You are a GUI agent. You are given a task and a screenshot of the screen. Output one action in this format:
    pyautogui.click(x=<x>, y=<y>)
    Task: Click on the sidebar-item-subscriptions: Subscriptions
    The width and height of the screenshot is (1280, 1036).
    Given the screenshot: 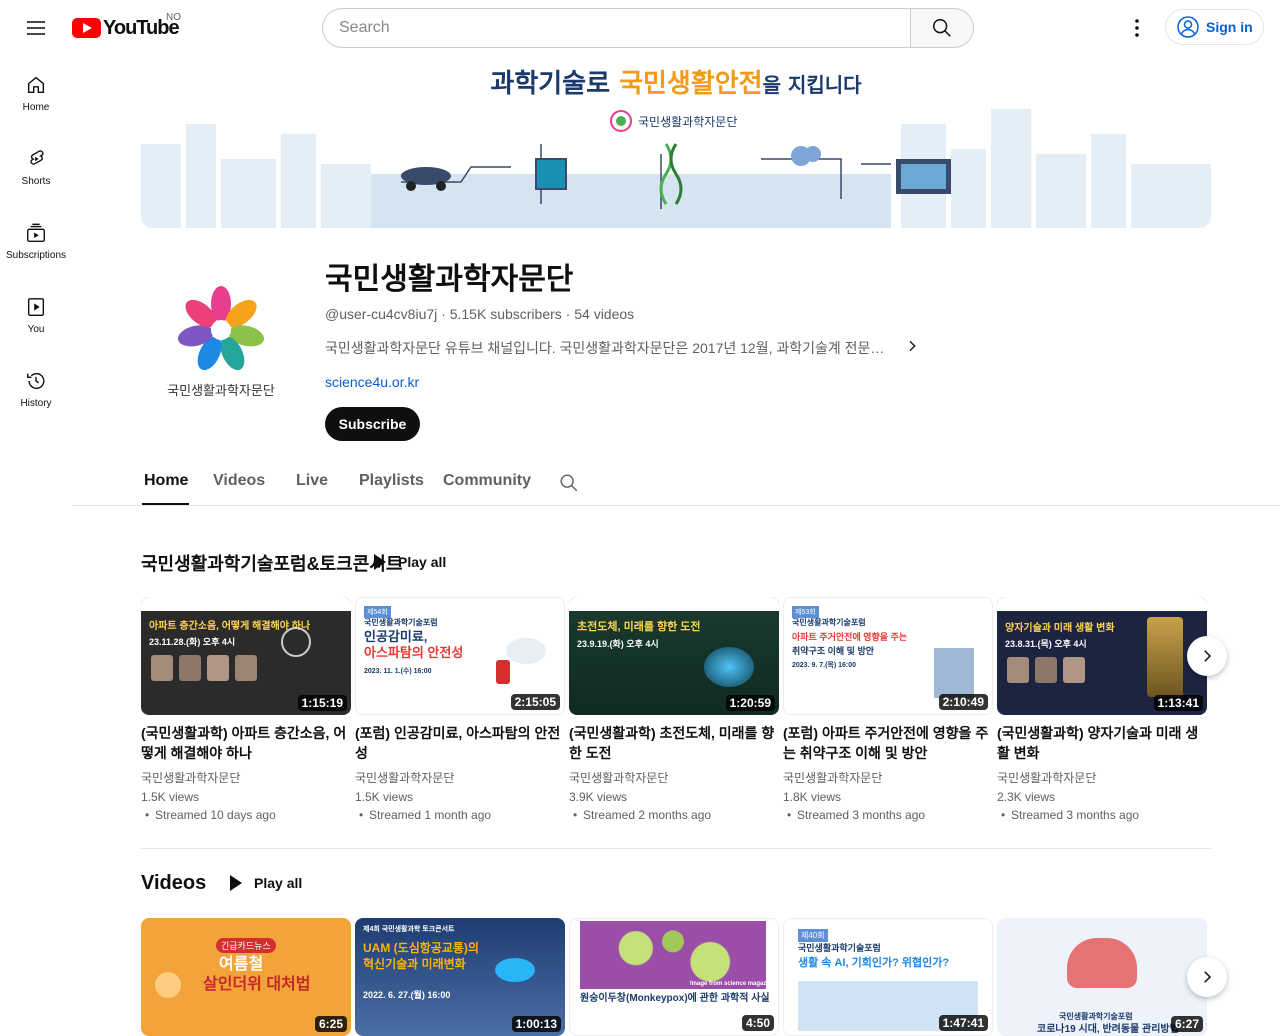 What is the action you would take?
    pyautogui.click(x=36, y=241)
    